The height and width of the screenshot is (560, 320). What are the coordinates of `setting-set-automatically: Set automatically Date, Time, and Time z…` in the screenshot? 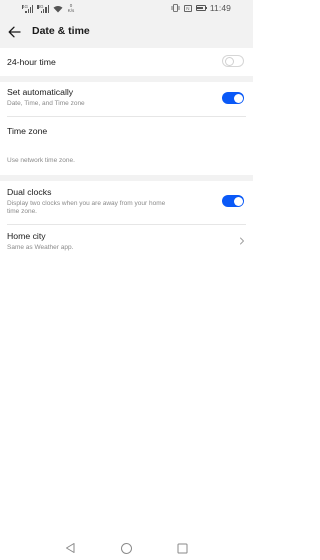 It's located at (126, 99).